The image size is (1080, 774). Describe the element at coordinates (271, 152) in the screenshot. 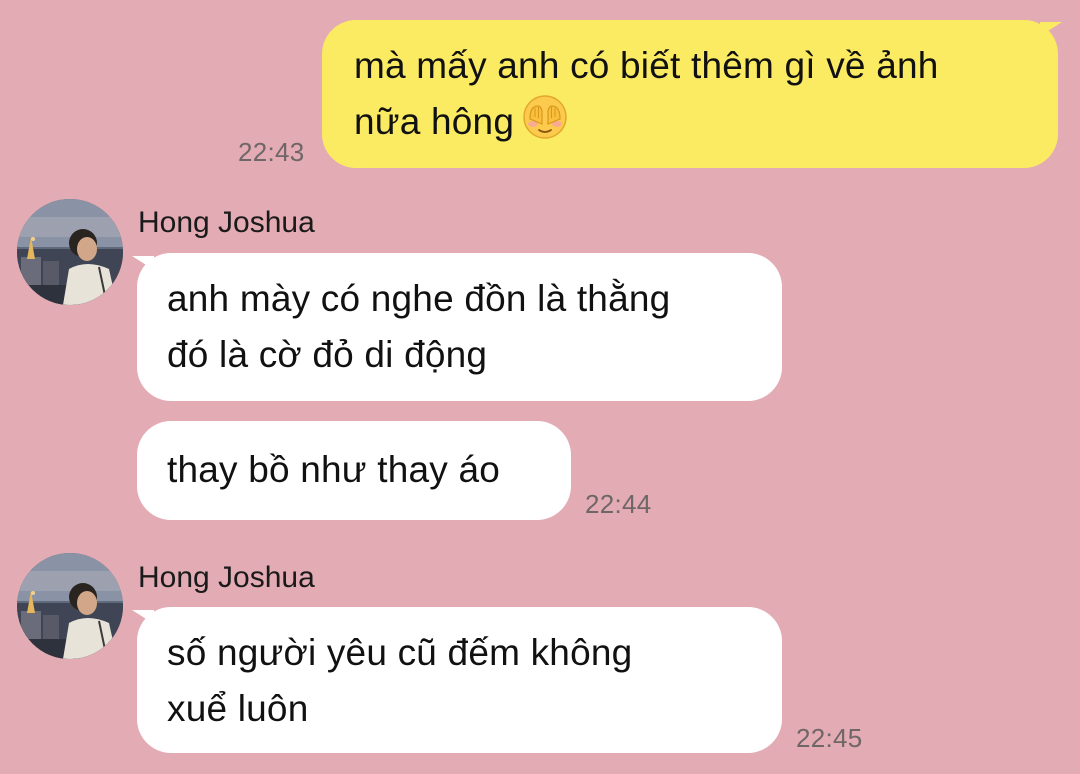

I see `message-timestamp: 22:43` at that location.